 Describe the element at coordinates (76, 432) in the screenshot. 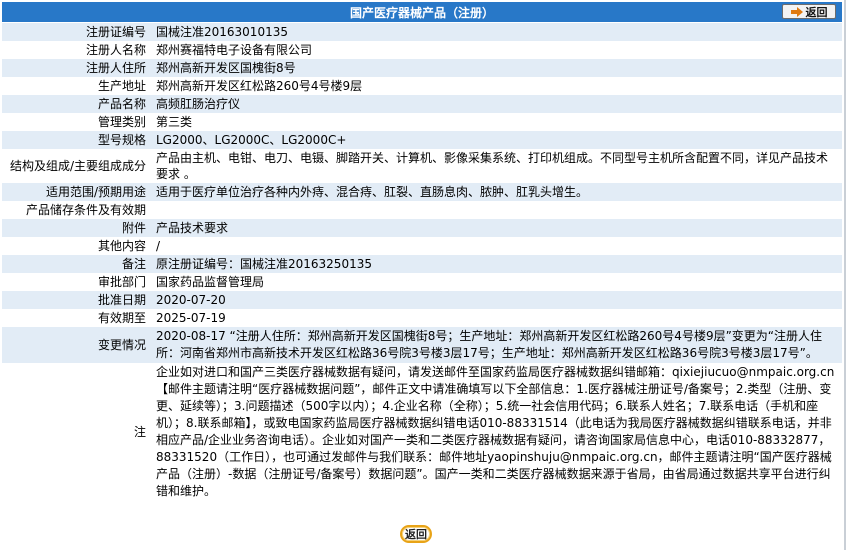

I see `row-label: 注` at that location.